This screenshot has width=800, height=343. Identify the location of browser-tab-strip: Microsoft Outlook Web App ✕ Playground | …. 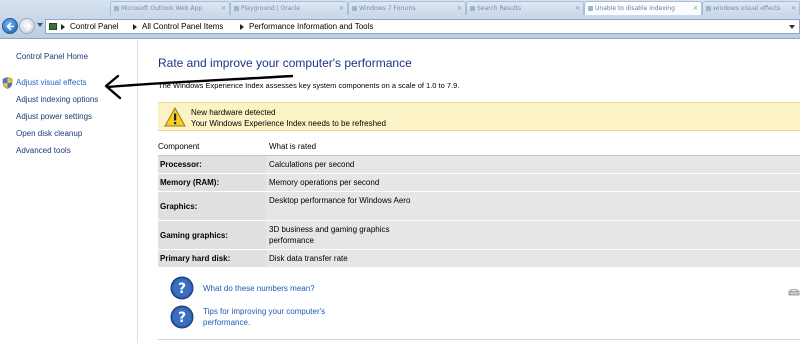
(455, 7).